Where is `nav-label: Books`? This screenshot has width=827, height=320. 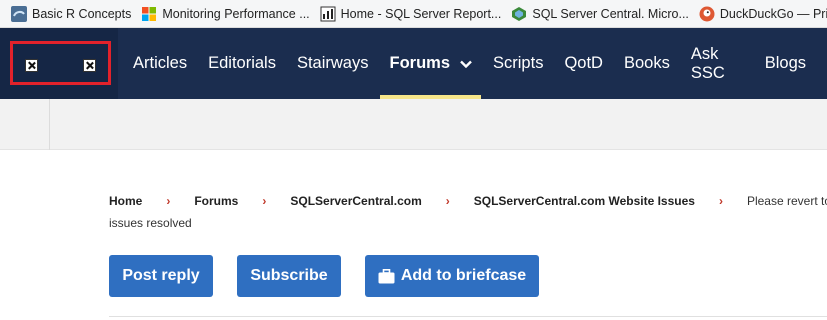 nav-label: Books is located at coordinates (646, 63).